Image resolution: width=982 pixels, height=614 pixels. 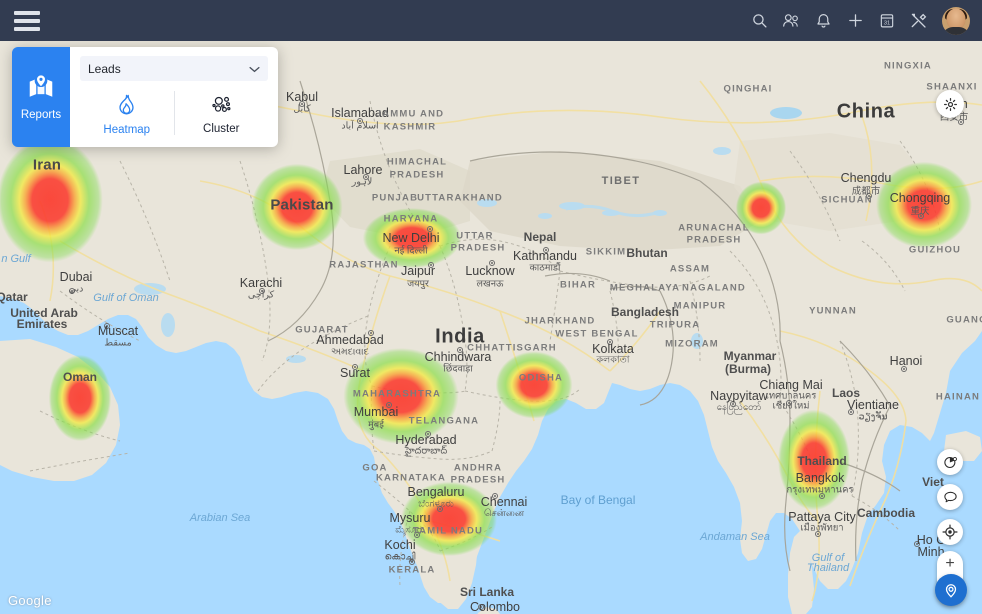 What do you see at coordinates (919, 21) in the screenshot?
I see `tools-icon` at bounding box center [919, 21].